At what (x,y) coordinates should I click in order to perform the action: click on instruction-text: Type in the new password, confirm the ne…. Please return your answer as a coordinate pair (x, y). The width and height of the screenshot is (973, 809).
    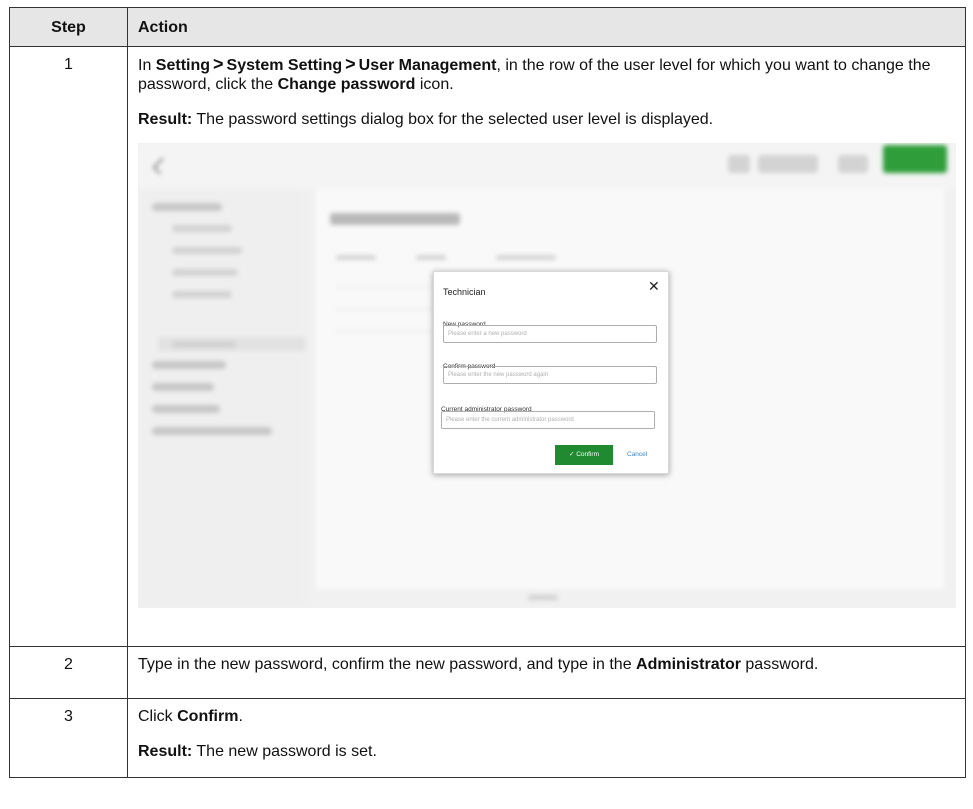
    Looking at the image, I should click on (546, 664).